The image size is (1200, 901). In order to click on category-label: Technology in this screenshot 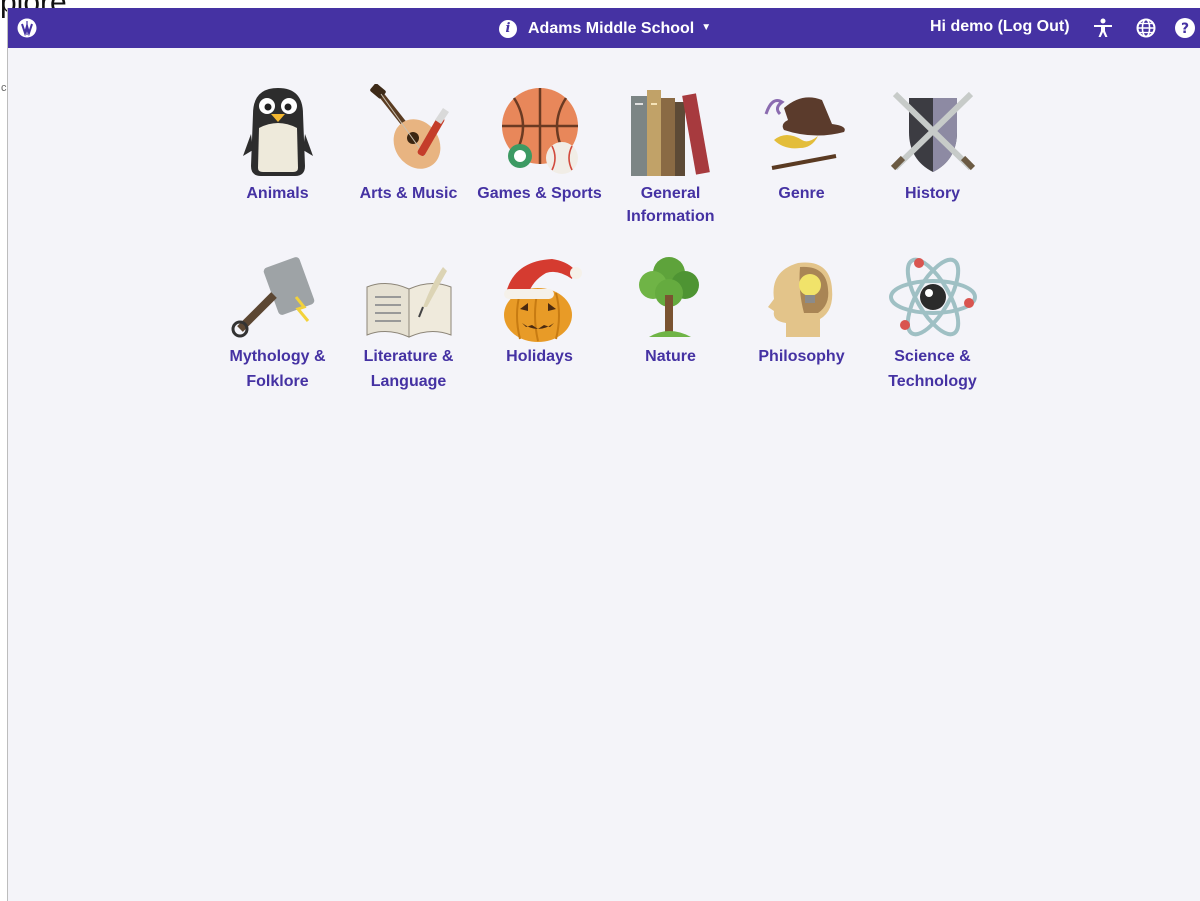, I will do `click(932, 381)`.